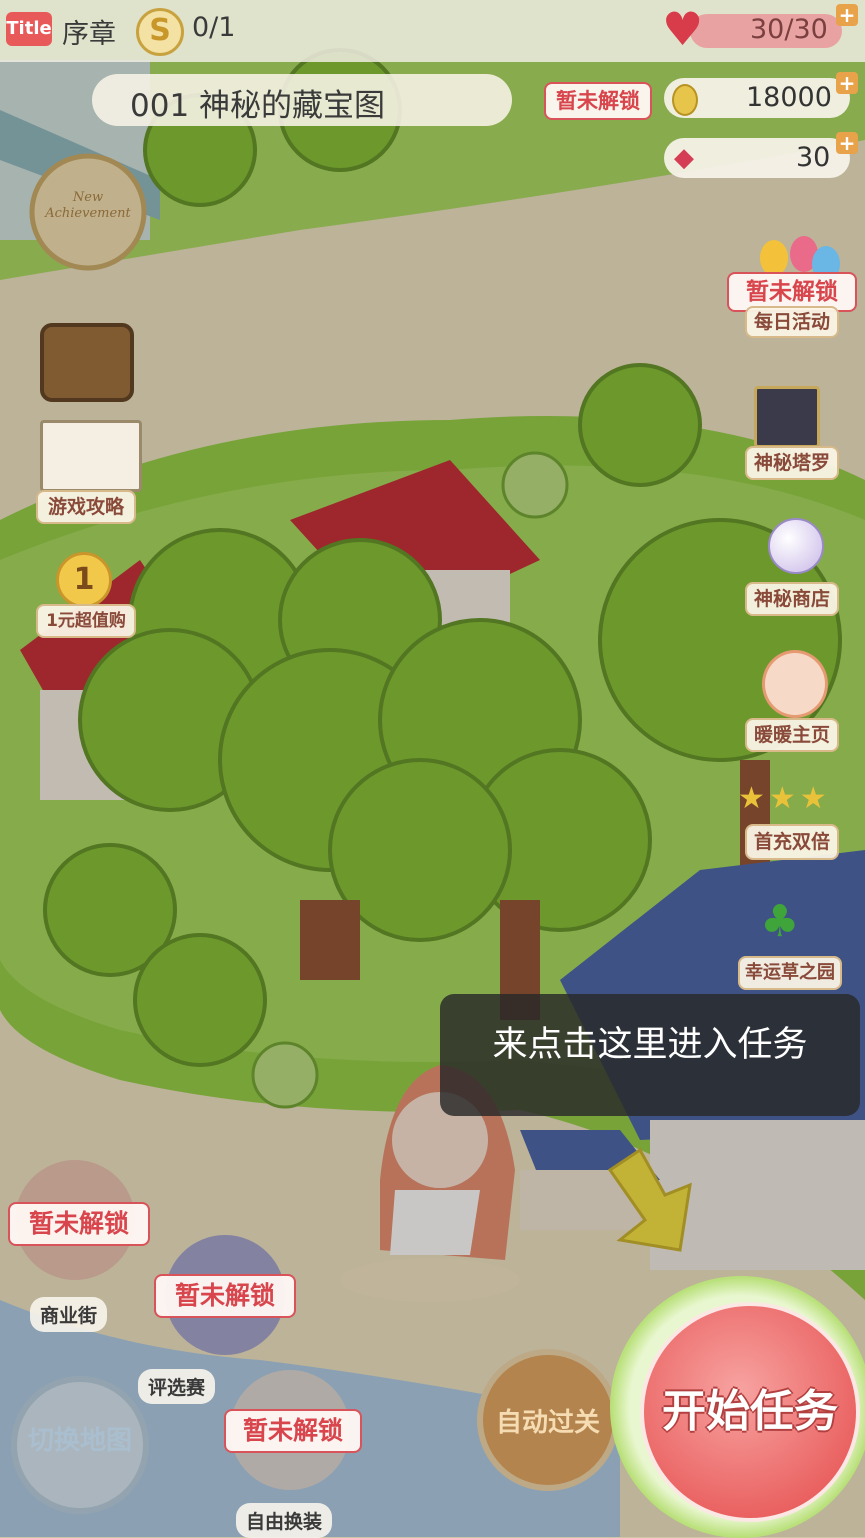 The image size is (865, 1538). Describe the element at coordinates (258, 106) in the screenshot. I see `level-title: 001 神秘的藏宝图` at that location.